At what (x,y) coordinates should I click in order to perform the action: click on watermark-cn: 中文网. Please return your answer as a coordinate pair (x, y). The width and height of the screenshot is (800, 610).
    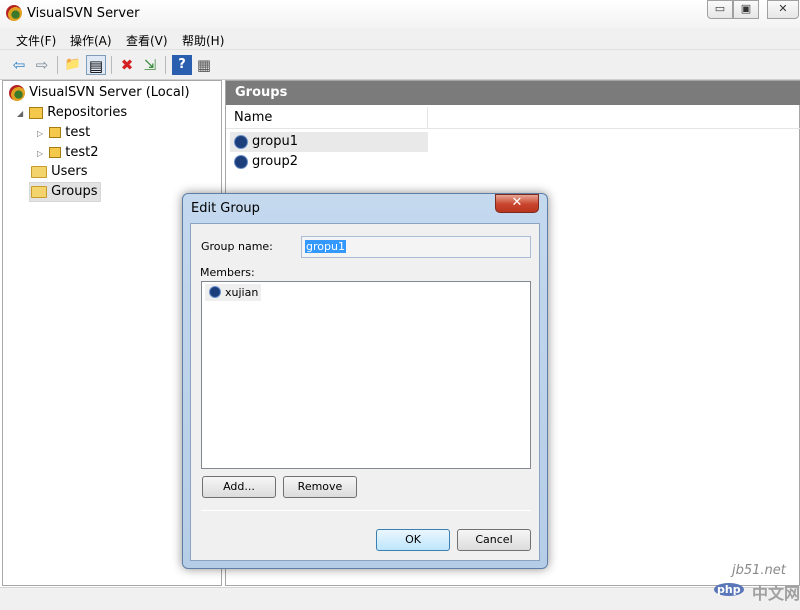
    Looking at the image, I should click on (776, 593).